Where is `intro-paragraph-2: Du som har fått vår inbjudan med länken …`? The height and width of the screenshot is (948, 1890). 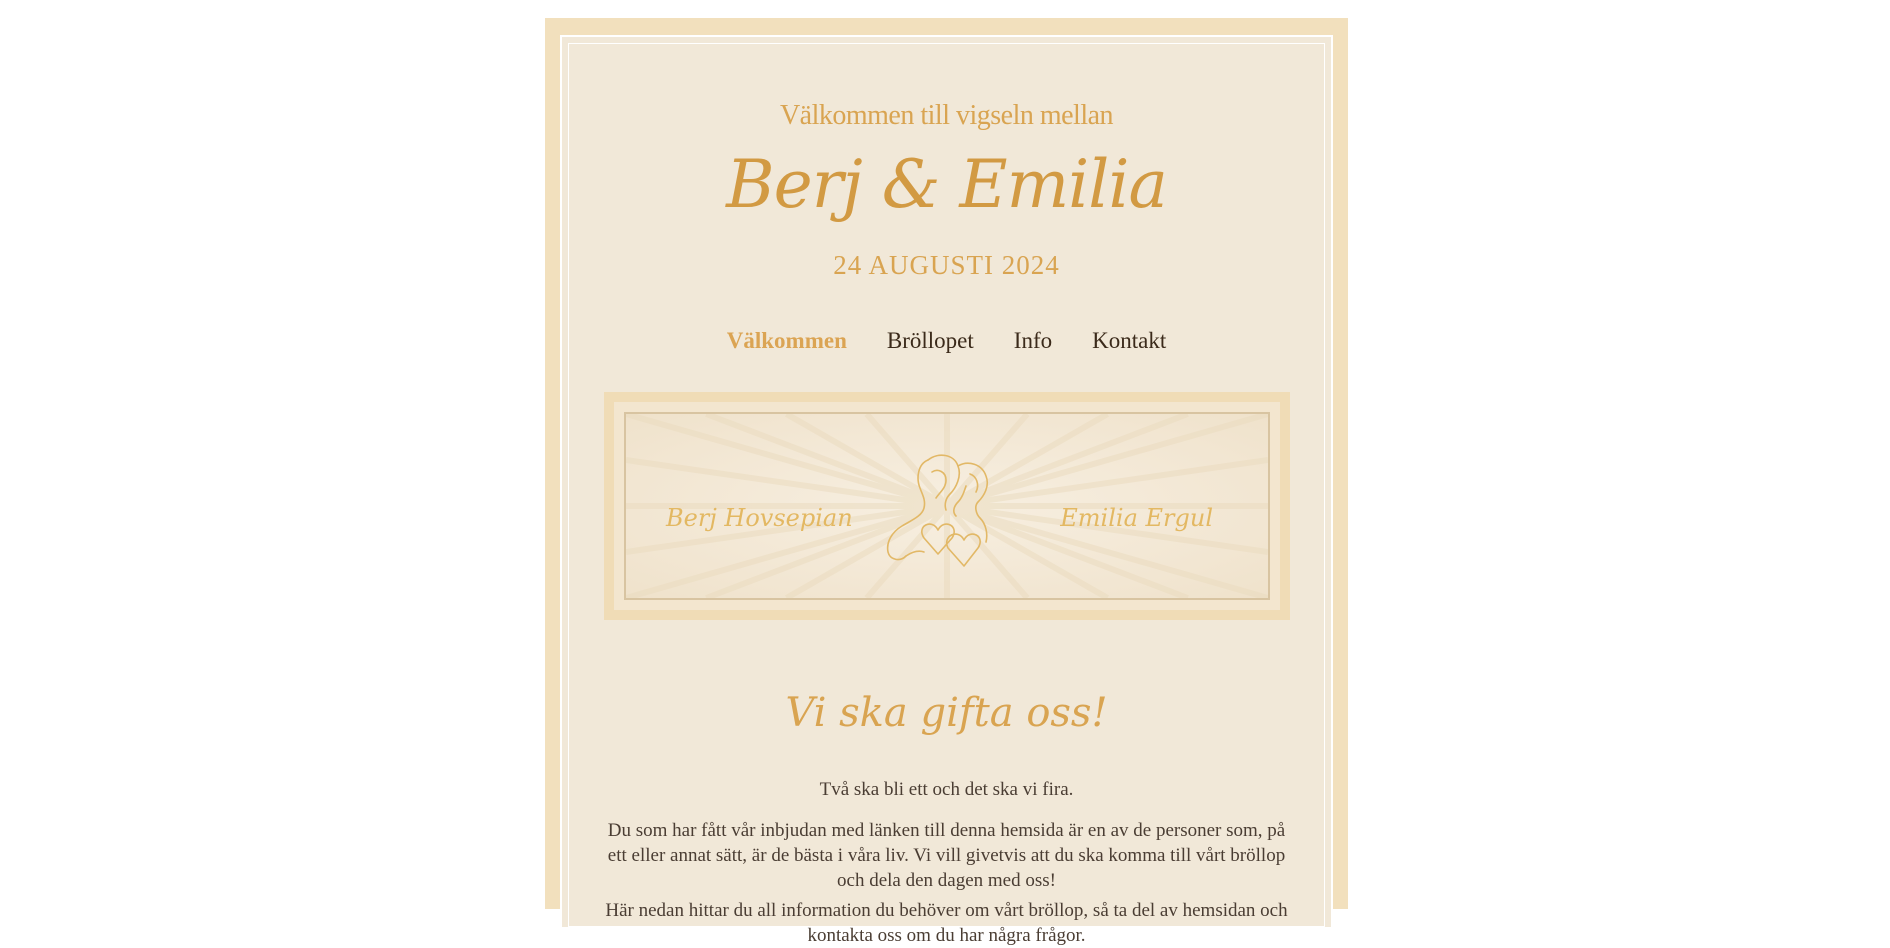 intro-paragraph-2: Du som har fått vår inbjudan med länken … is located at coordinates (946, 855).